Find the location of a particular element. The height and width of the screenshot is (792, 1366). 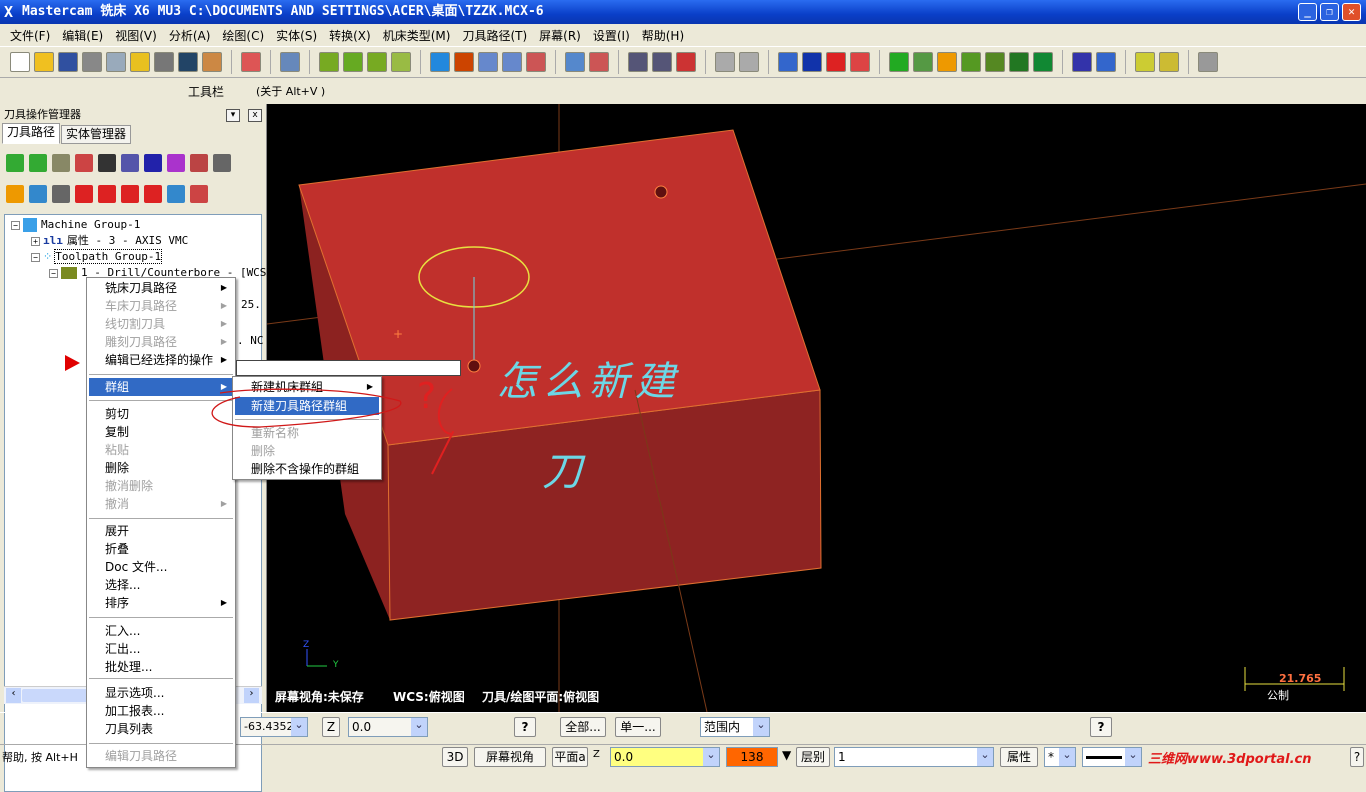

tree-node-toolpath-group: − ⁘ Toolpath Group-1 is located at coordinates (97, 257).